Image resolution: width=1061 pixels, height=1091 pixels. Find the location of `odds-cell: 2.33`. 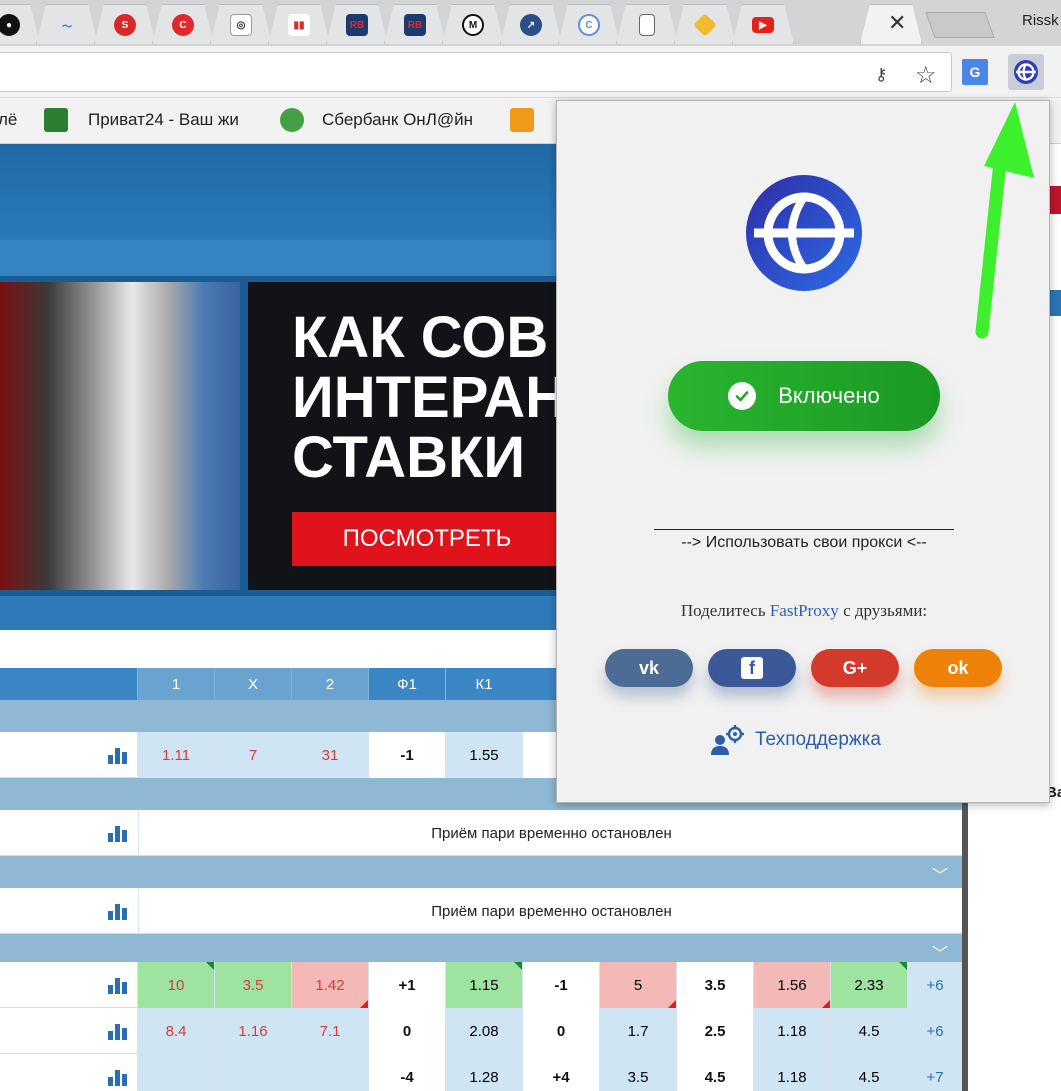

odds-cell: 2.33 is located at coordinates (868, 985).